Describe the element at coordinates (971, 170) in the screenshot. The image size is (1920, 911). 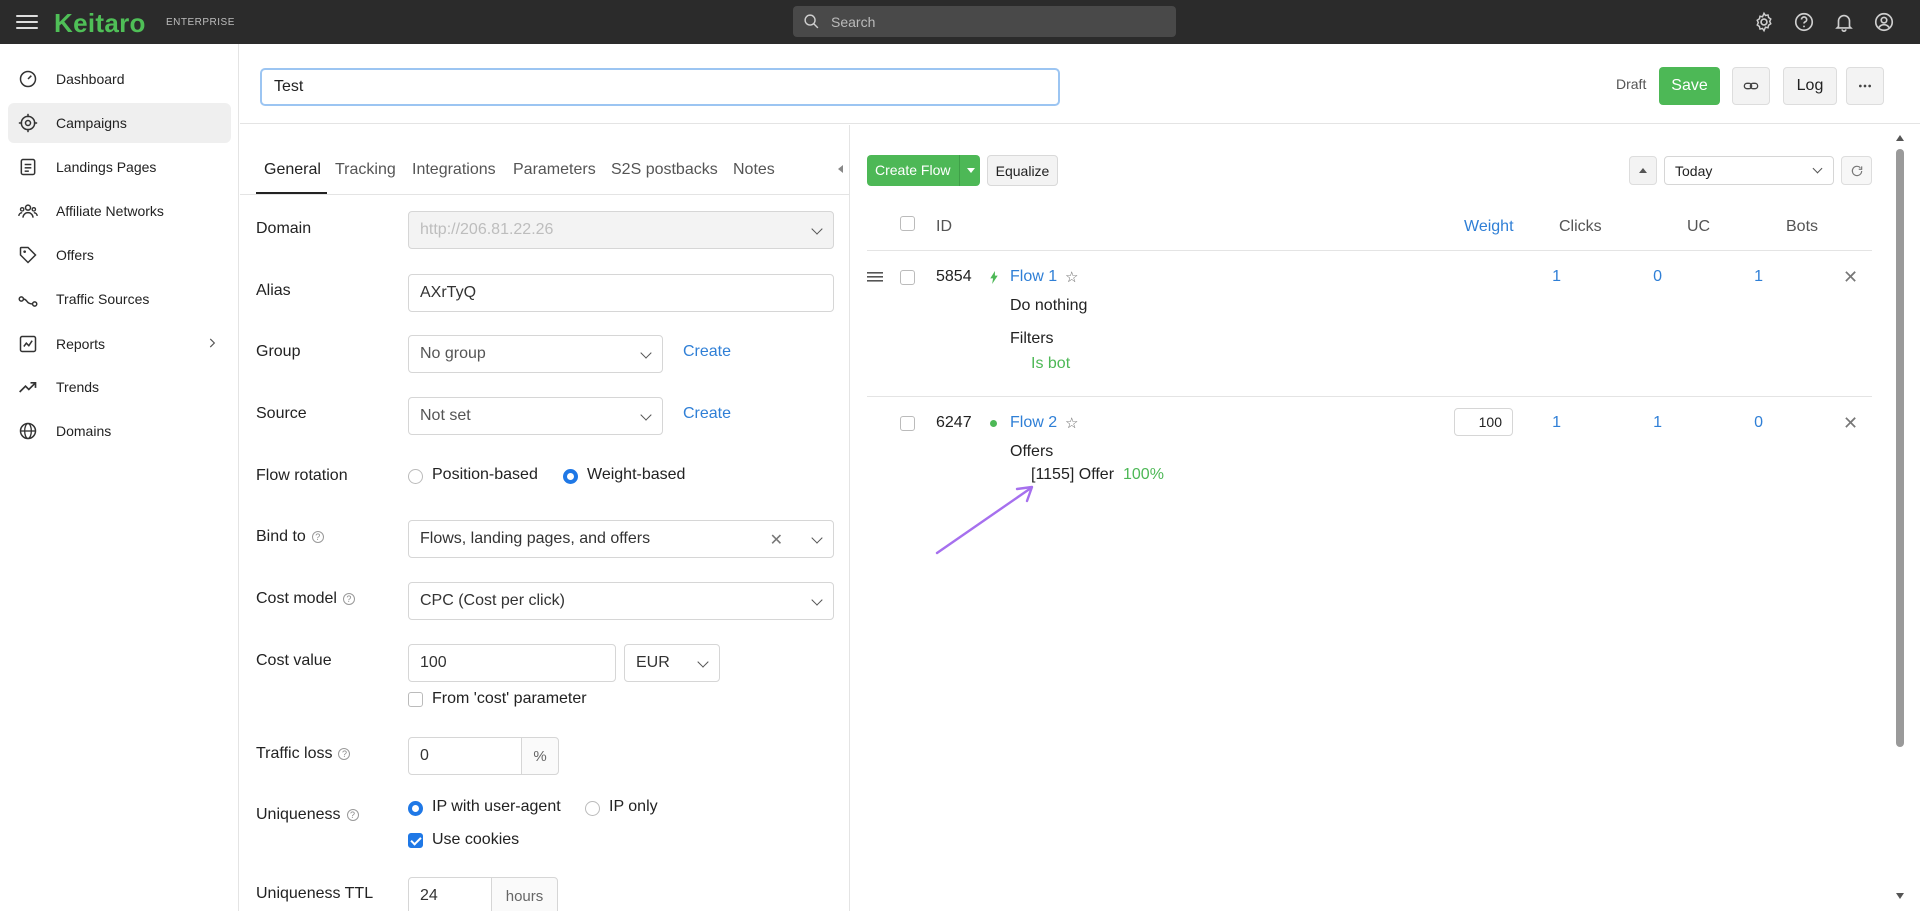
I see `caret-down-icon` at that location.